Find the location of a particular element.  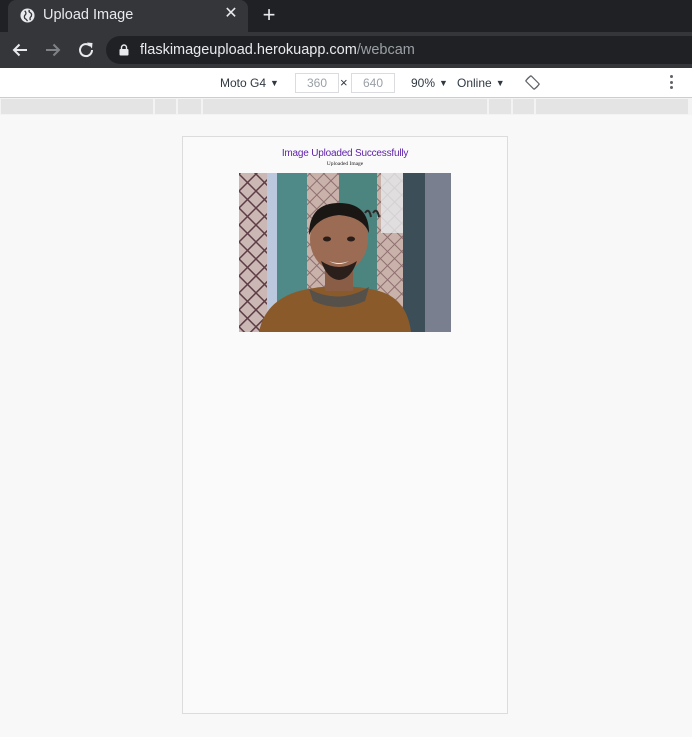

device-select: Moto G4 ▼ is located at coordinates (249, 83).